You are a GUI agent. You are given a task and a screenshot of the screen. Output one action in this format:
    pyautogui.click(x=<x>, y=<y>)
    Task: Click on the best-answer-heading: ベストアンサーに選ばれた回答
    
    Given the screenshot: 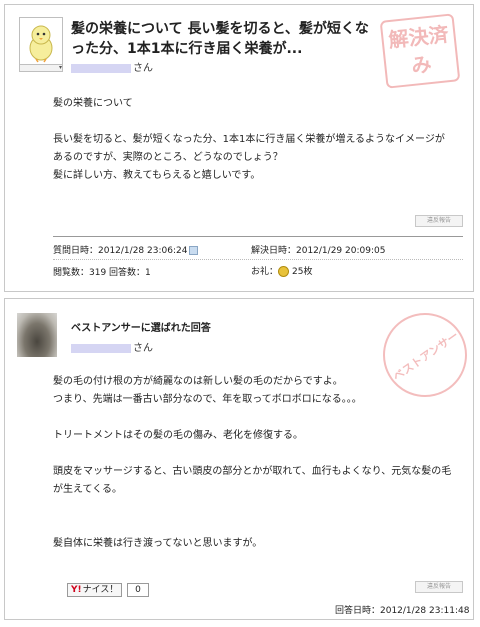 What is the action you would take?
    pyautogui.click(x=141, y=328)
    